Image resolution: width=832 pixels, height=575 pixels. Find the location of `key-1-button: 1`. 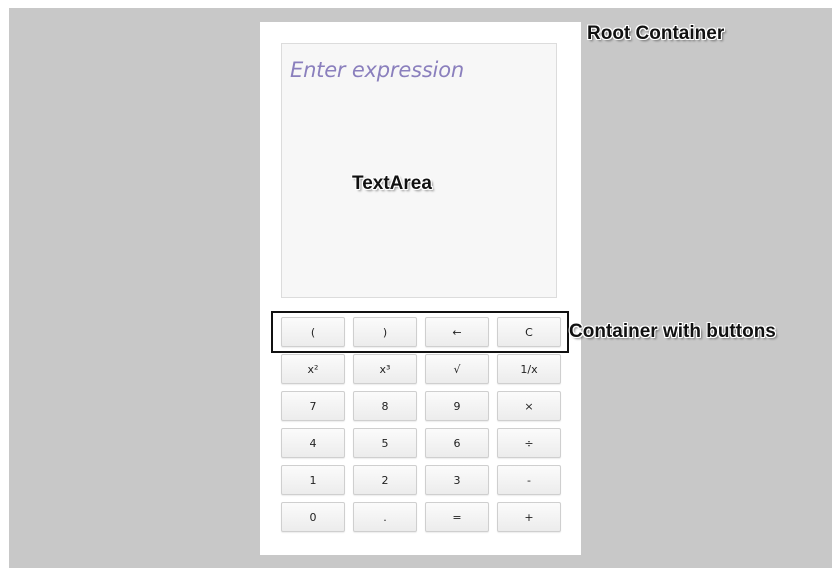

key-1-button: 1 is located at coordinates (313, 480).